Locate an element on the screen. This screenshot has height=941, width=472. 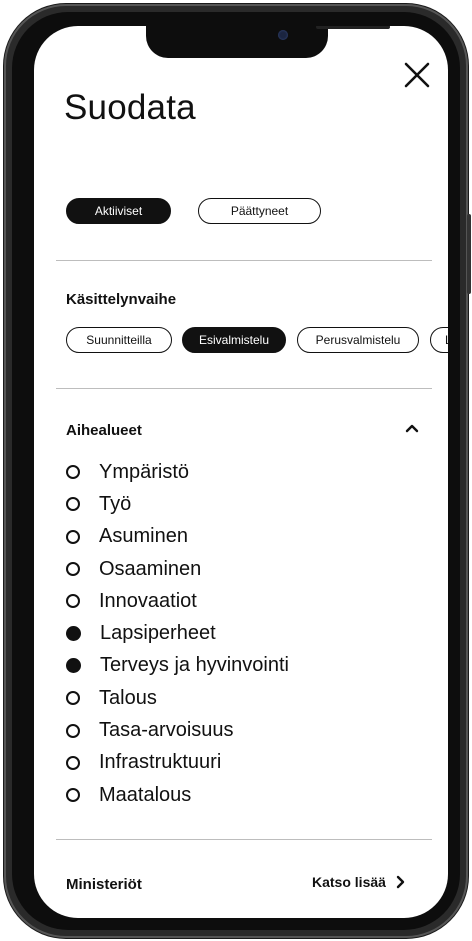
chevron-right-icon is located at coordinates (400, 882).